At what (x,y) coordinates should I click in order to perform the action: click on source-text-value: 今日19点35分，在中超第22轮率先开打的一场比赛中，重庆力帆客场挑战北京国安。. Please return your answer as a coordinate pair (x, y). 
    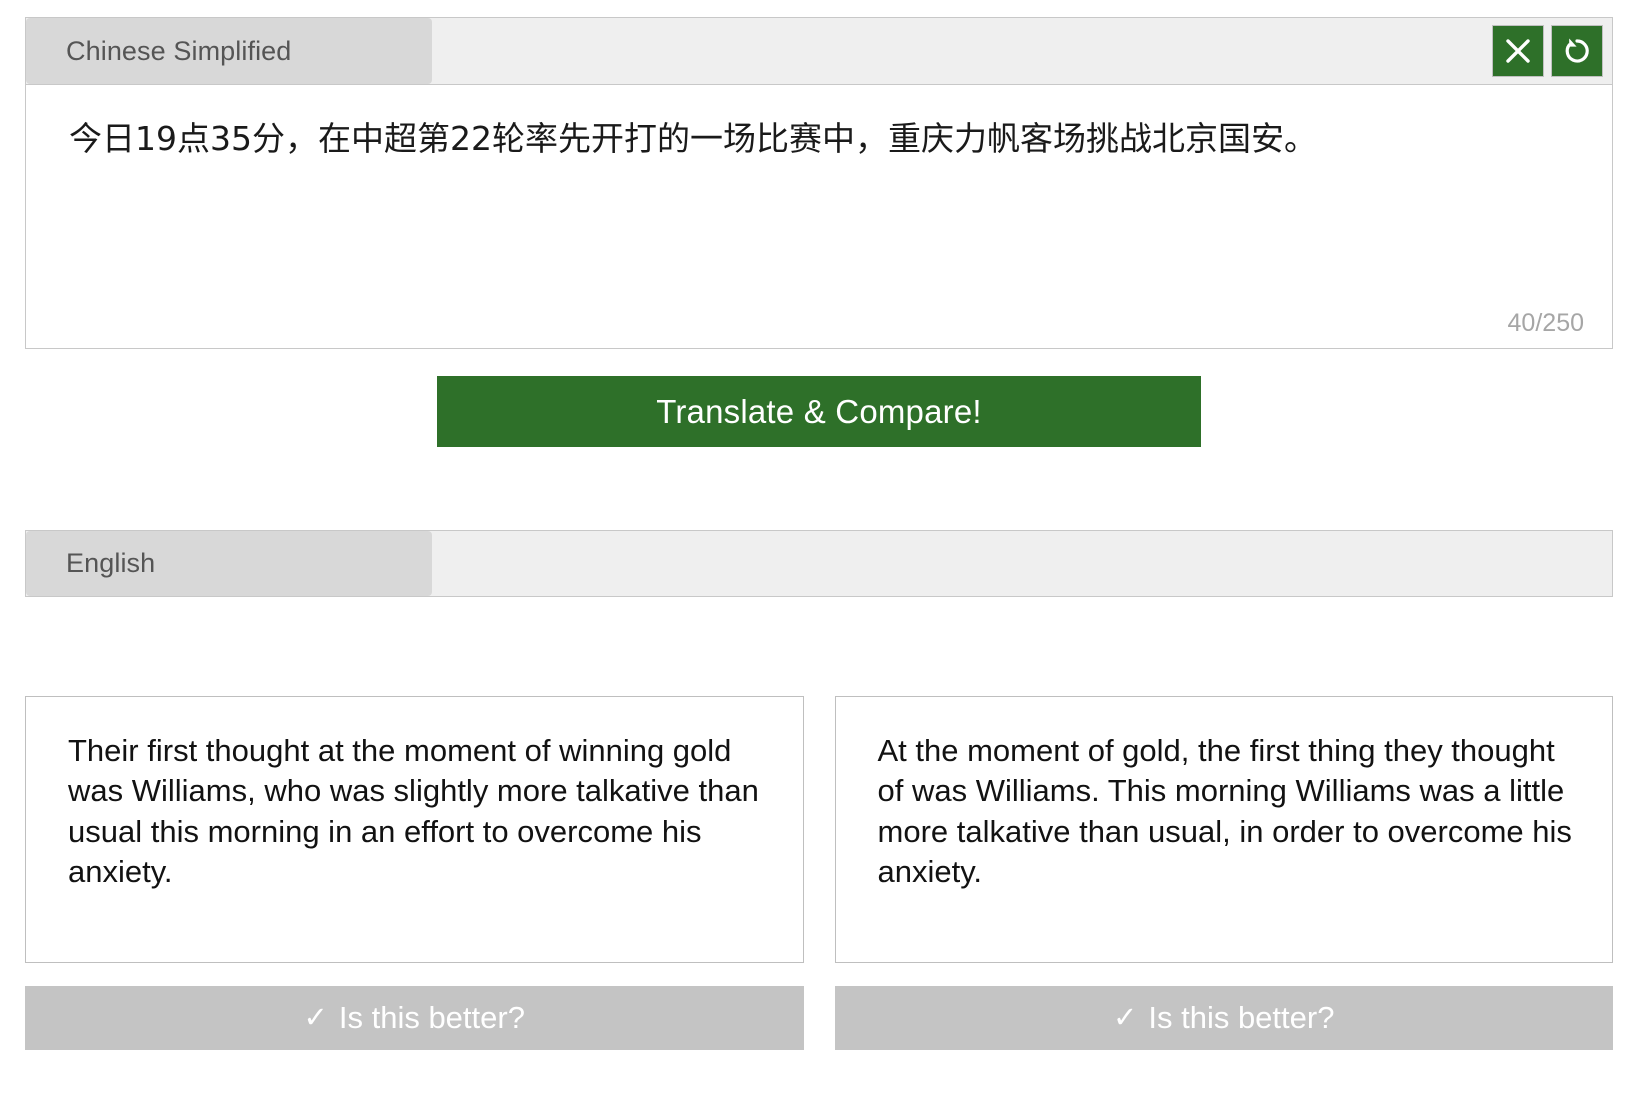
    Looking at the image, I should click on (820, 139).